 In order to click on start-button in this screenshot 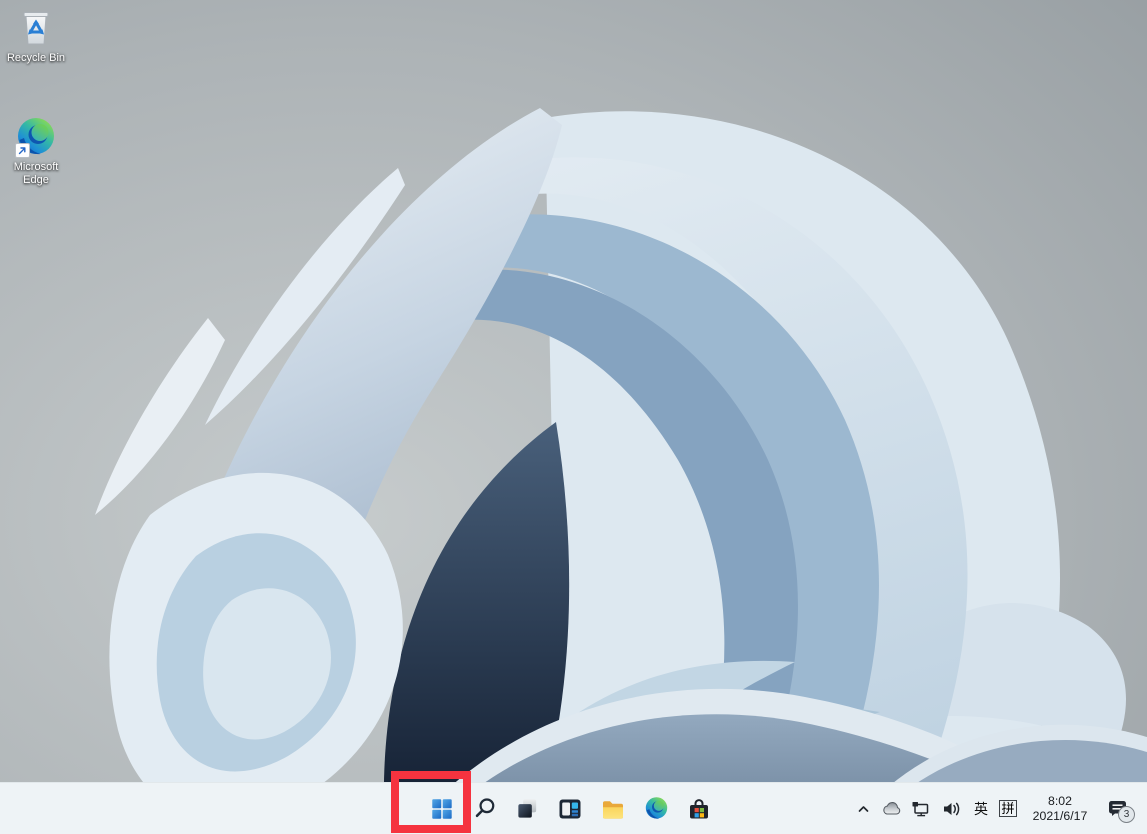, I will do `click(441, 809)`.